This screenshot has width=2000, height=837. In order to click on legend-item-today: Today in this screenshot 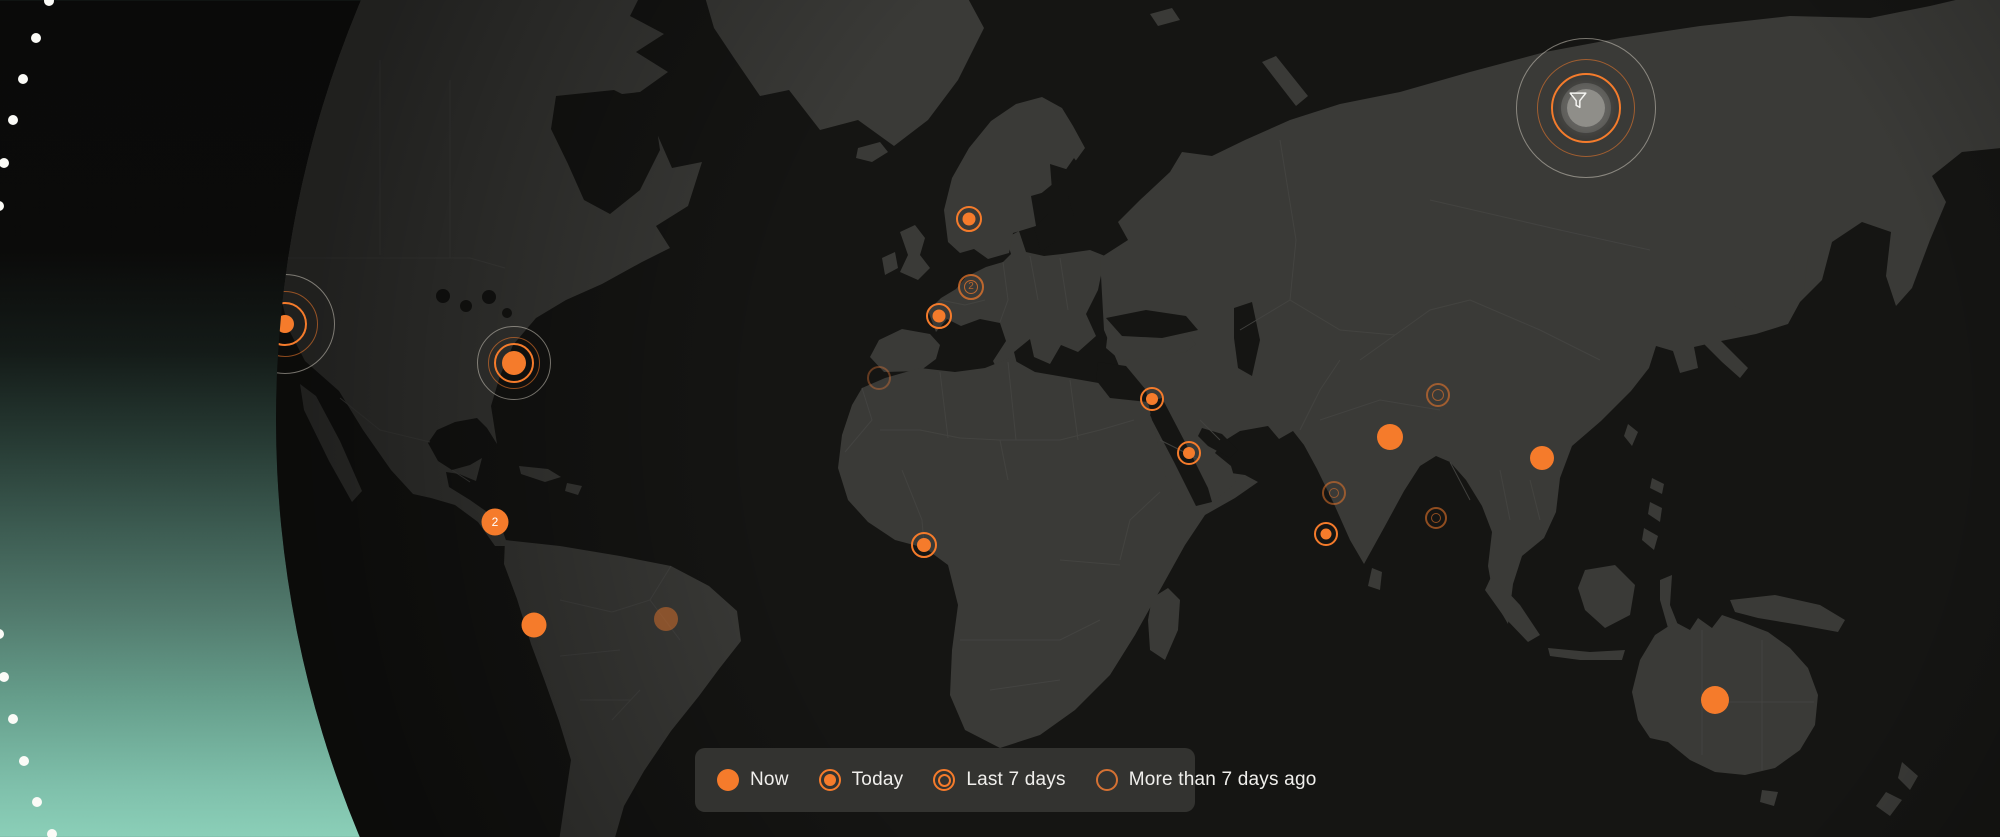, I will do `click(861, 780)`.